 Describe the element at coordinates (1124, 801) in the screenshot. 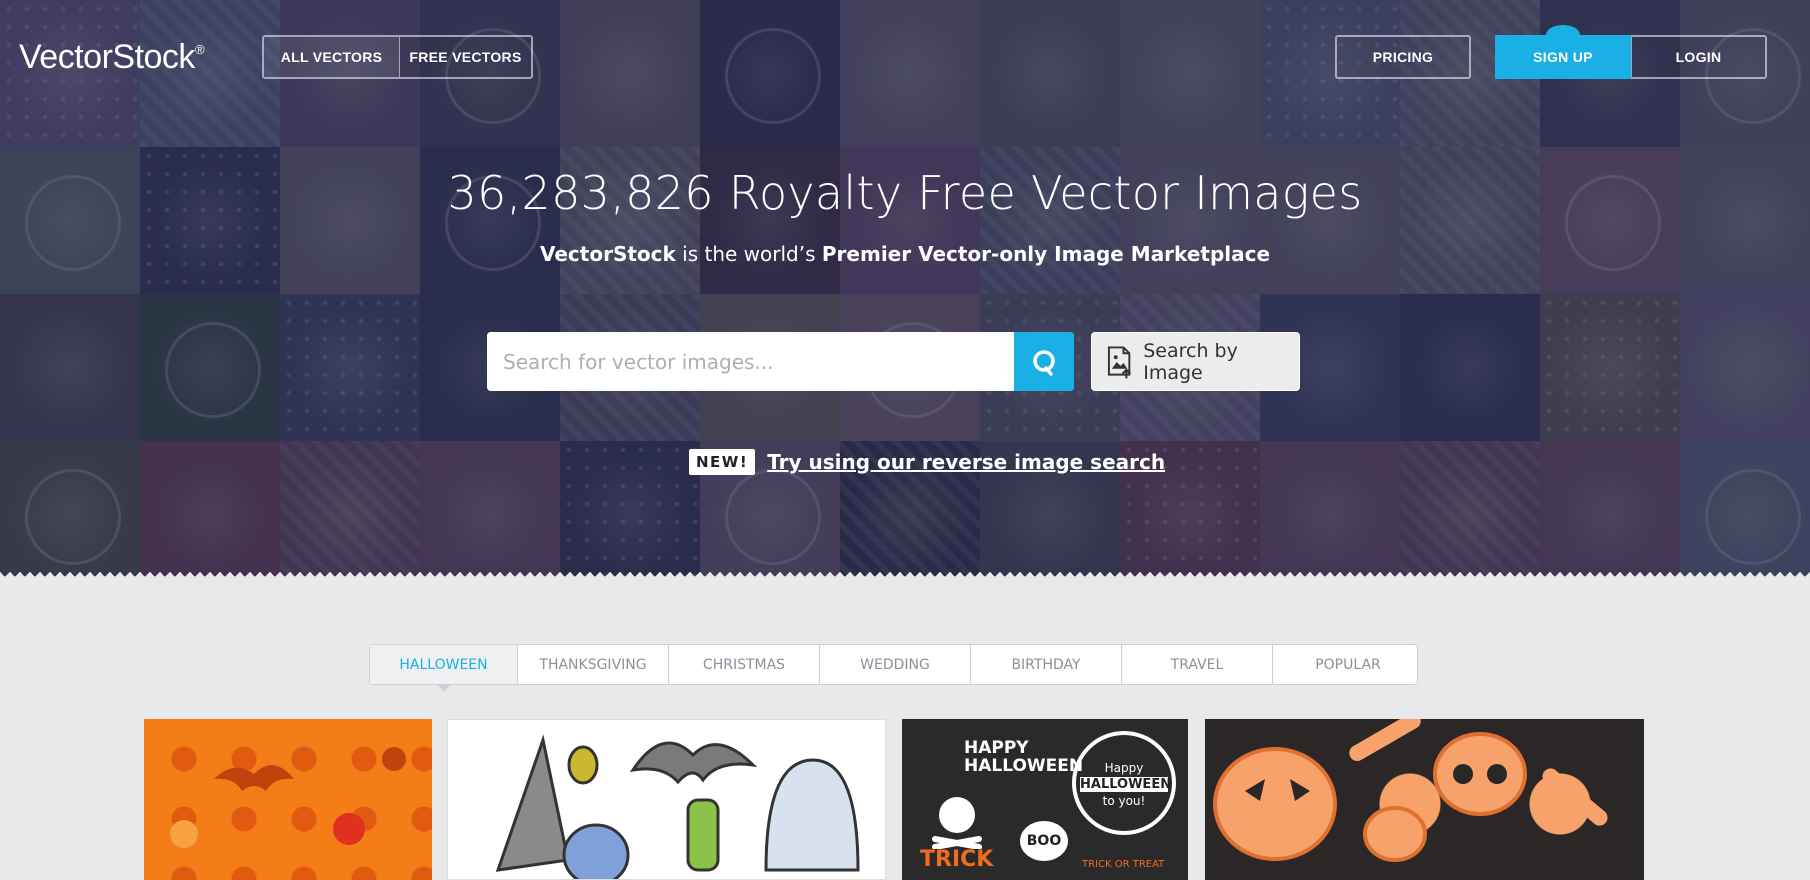

I see `badge-to-you-text: to you!` at that location.